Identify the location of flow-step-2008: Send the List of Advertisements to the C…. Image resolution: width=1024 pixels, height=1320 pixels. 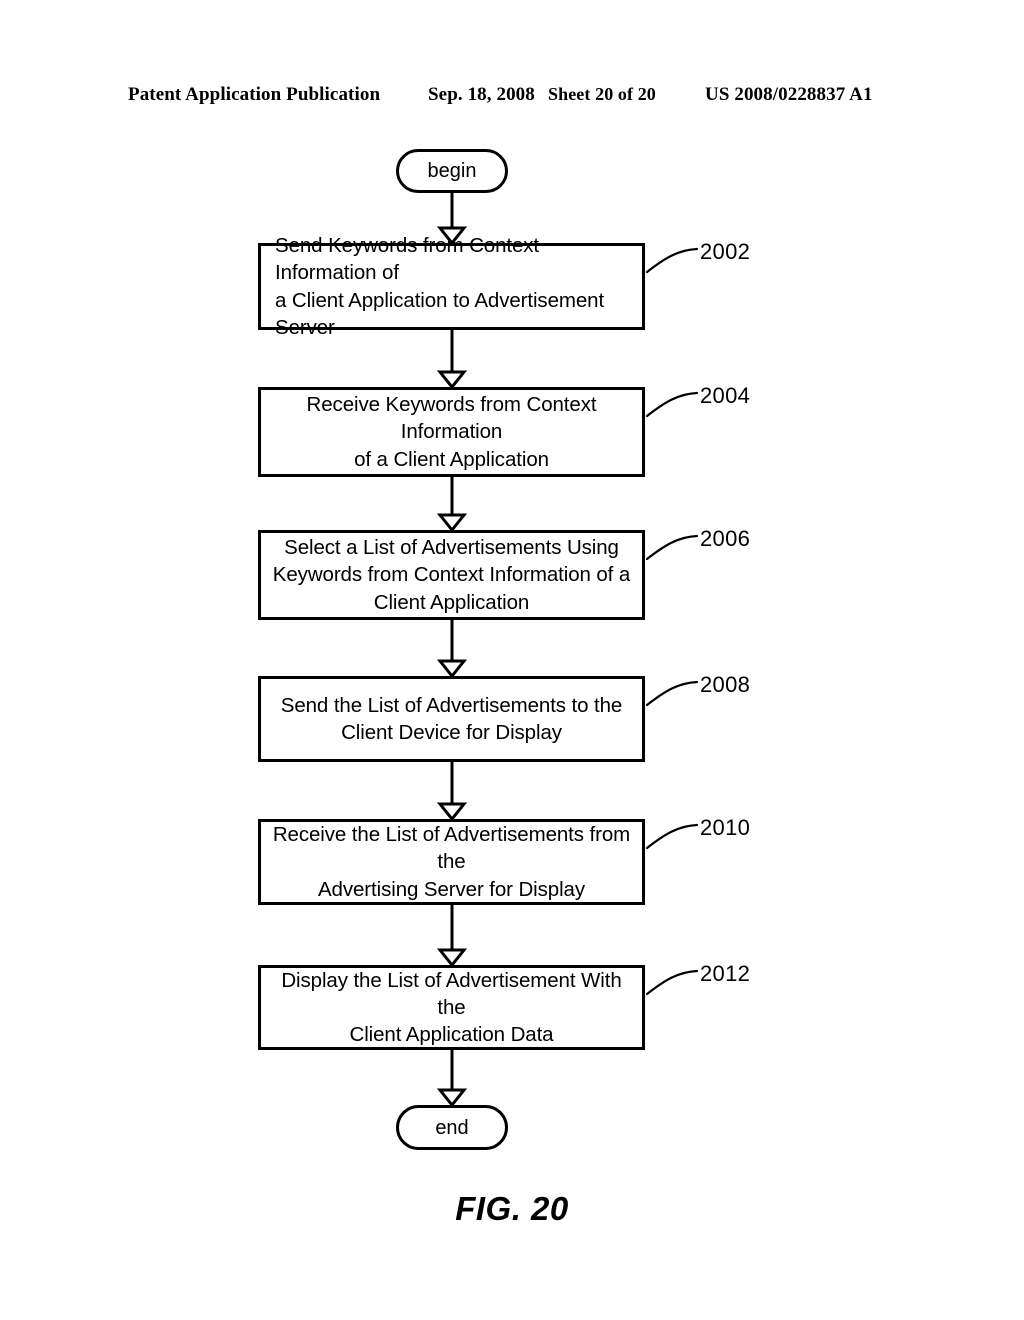
(451, 719).